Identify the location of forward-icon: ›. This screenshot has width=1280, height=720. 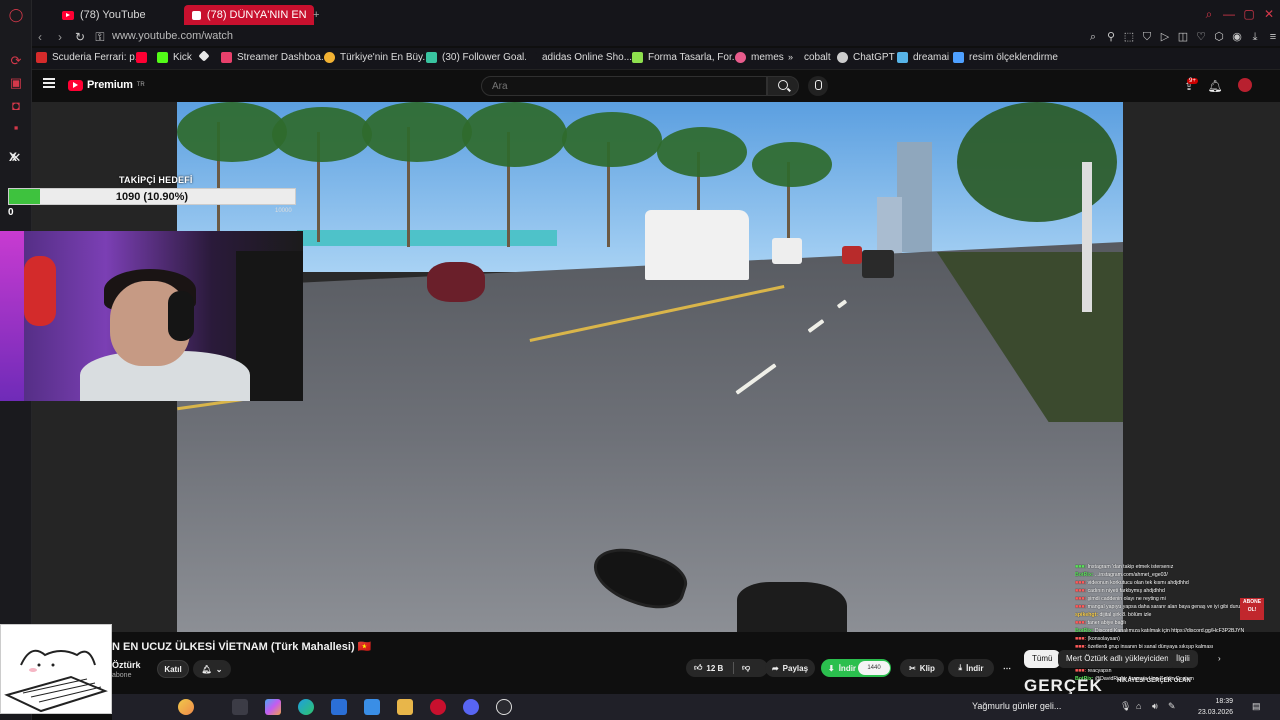
(60, 37).